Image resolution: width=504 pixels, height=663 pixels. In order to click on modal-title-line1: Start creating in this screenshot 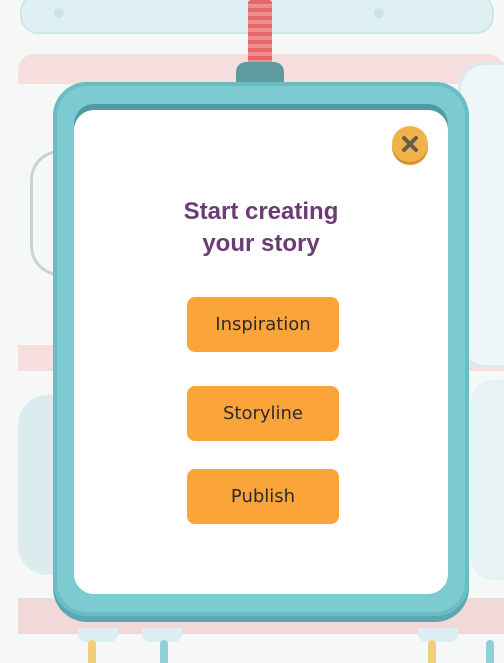, I will do `click(261, 211)`.